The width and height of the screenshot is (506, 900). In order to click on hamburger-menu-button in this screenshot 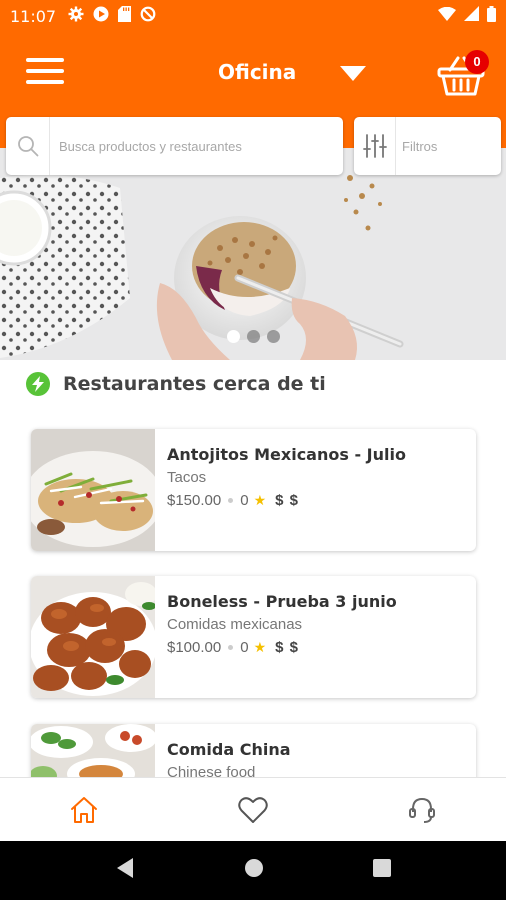, I will do `click(45, 73)`.